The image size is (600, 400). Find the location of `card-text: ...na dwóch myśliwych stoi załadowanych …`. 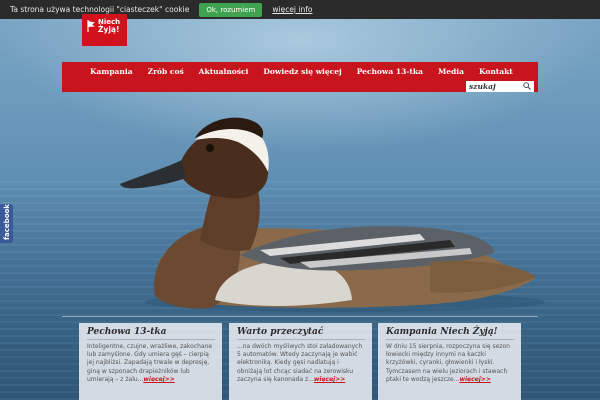

card-text: ...na dwóch myśliwych stoi załadowanych … is located at coordinates (301, 363).